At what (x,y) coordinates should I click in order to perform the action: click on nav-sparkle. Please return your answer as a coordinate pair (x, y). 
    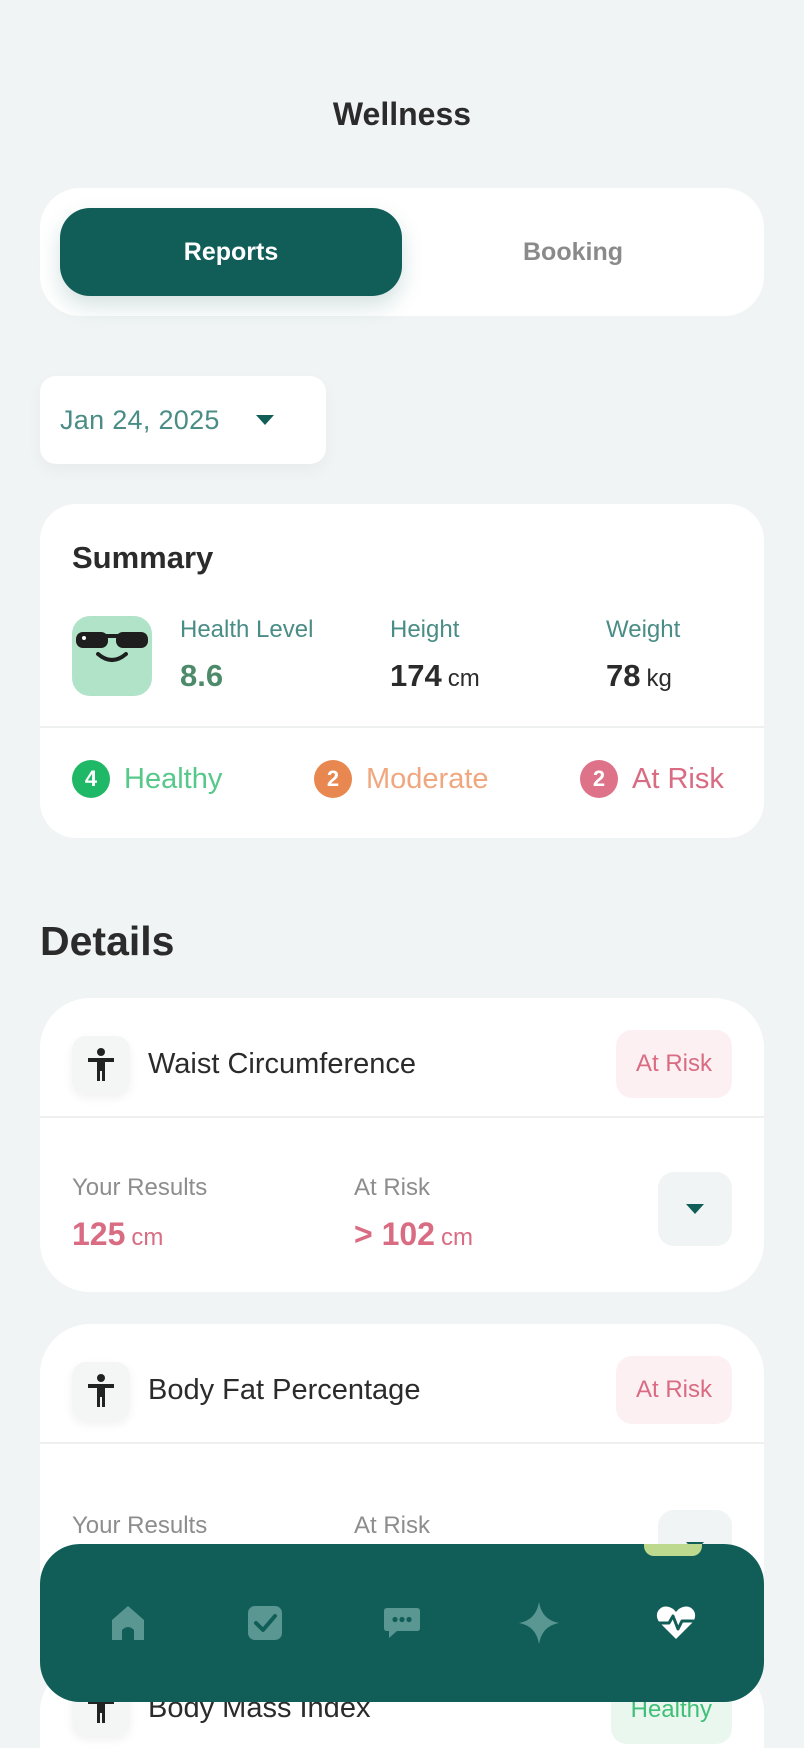
    Looking at the image, I should click on (539, 1623).